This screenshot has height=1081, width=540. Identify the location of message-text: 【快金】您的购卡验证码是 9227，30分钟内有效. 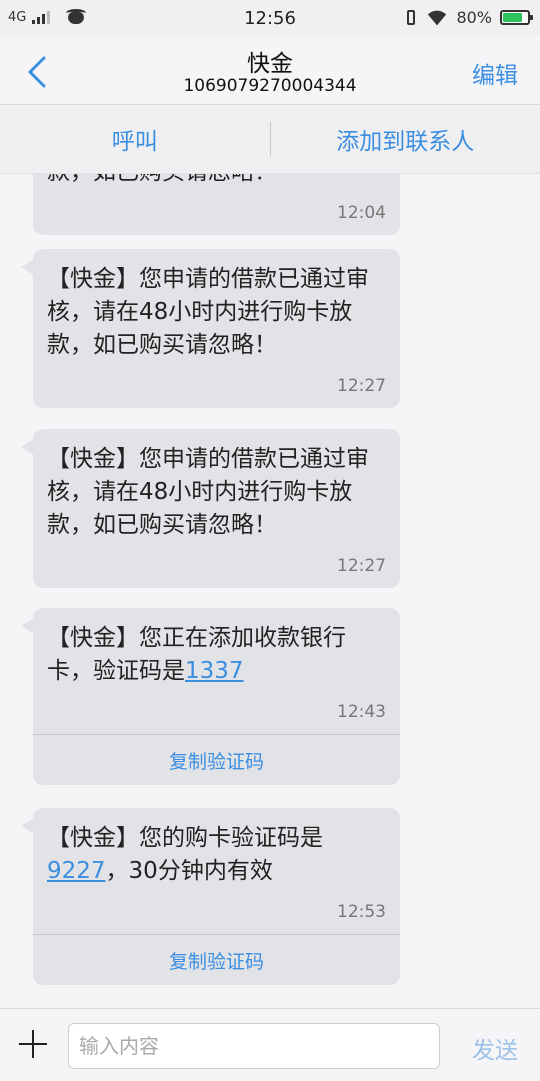
(216, 848).